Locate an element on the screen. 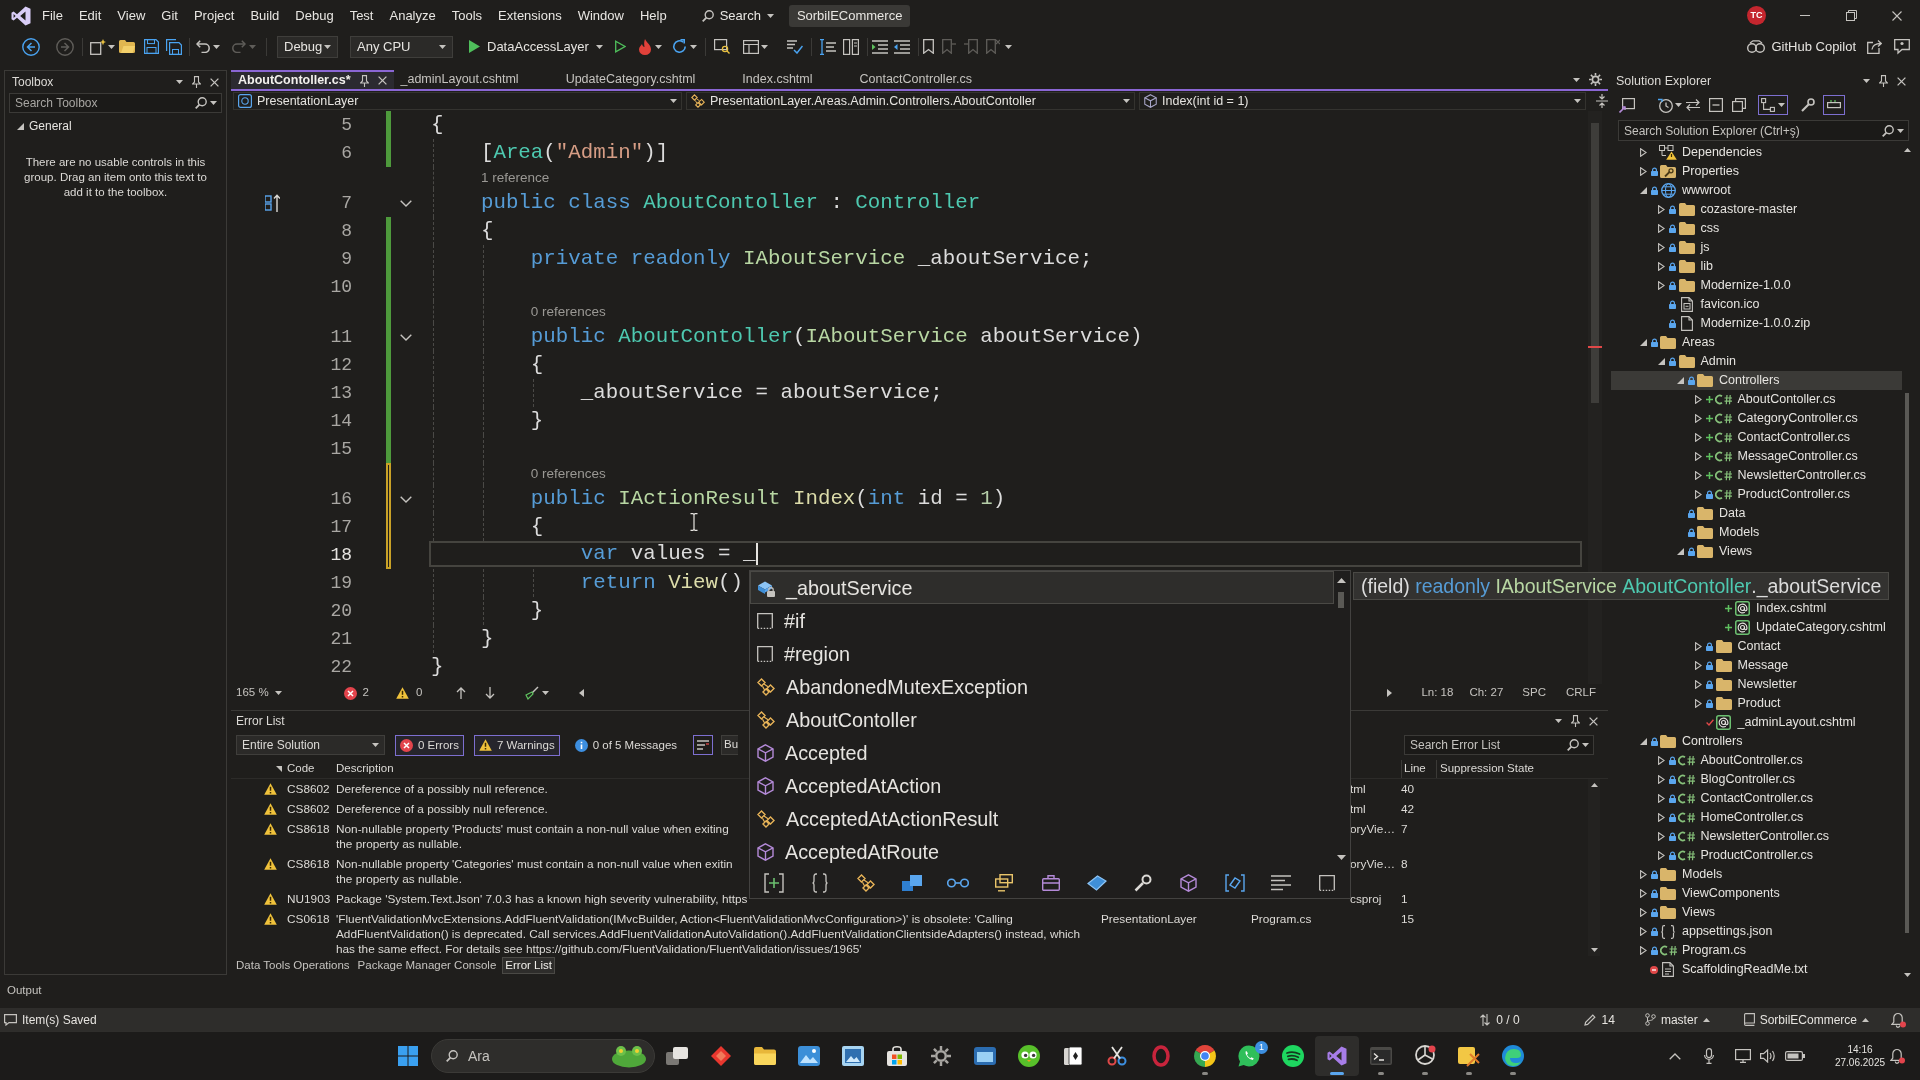  scope-dropdown: Entire Solution is located at coordinates (310, 745).